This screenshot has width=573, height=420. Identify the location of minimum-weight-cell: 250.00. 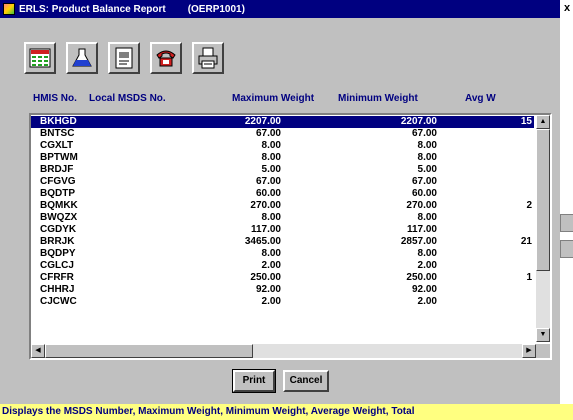
(421, 277).